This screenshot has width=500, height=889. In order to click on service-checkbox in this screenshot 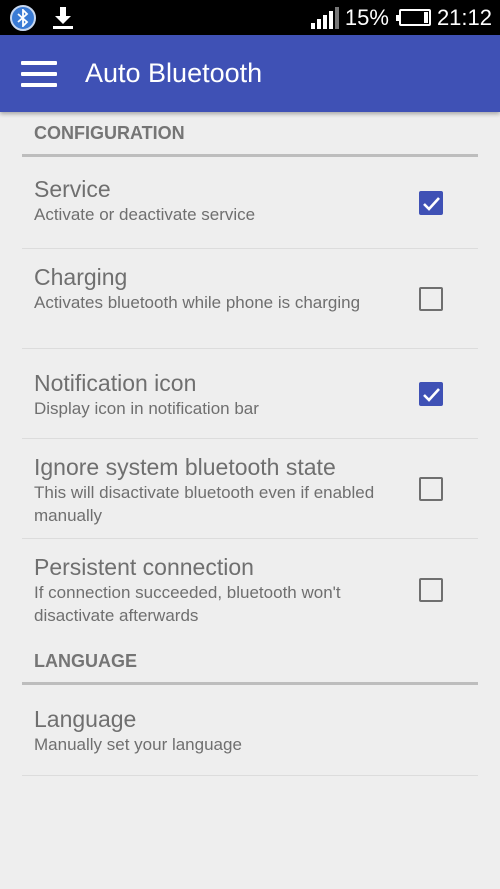, I will do `click(431, 202)`.